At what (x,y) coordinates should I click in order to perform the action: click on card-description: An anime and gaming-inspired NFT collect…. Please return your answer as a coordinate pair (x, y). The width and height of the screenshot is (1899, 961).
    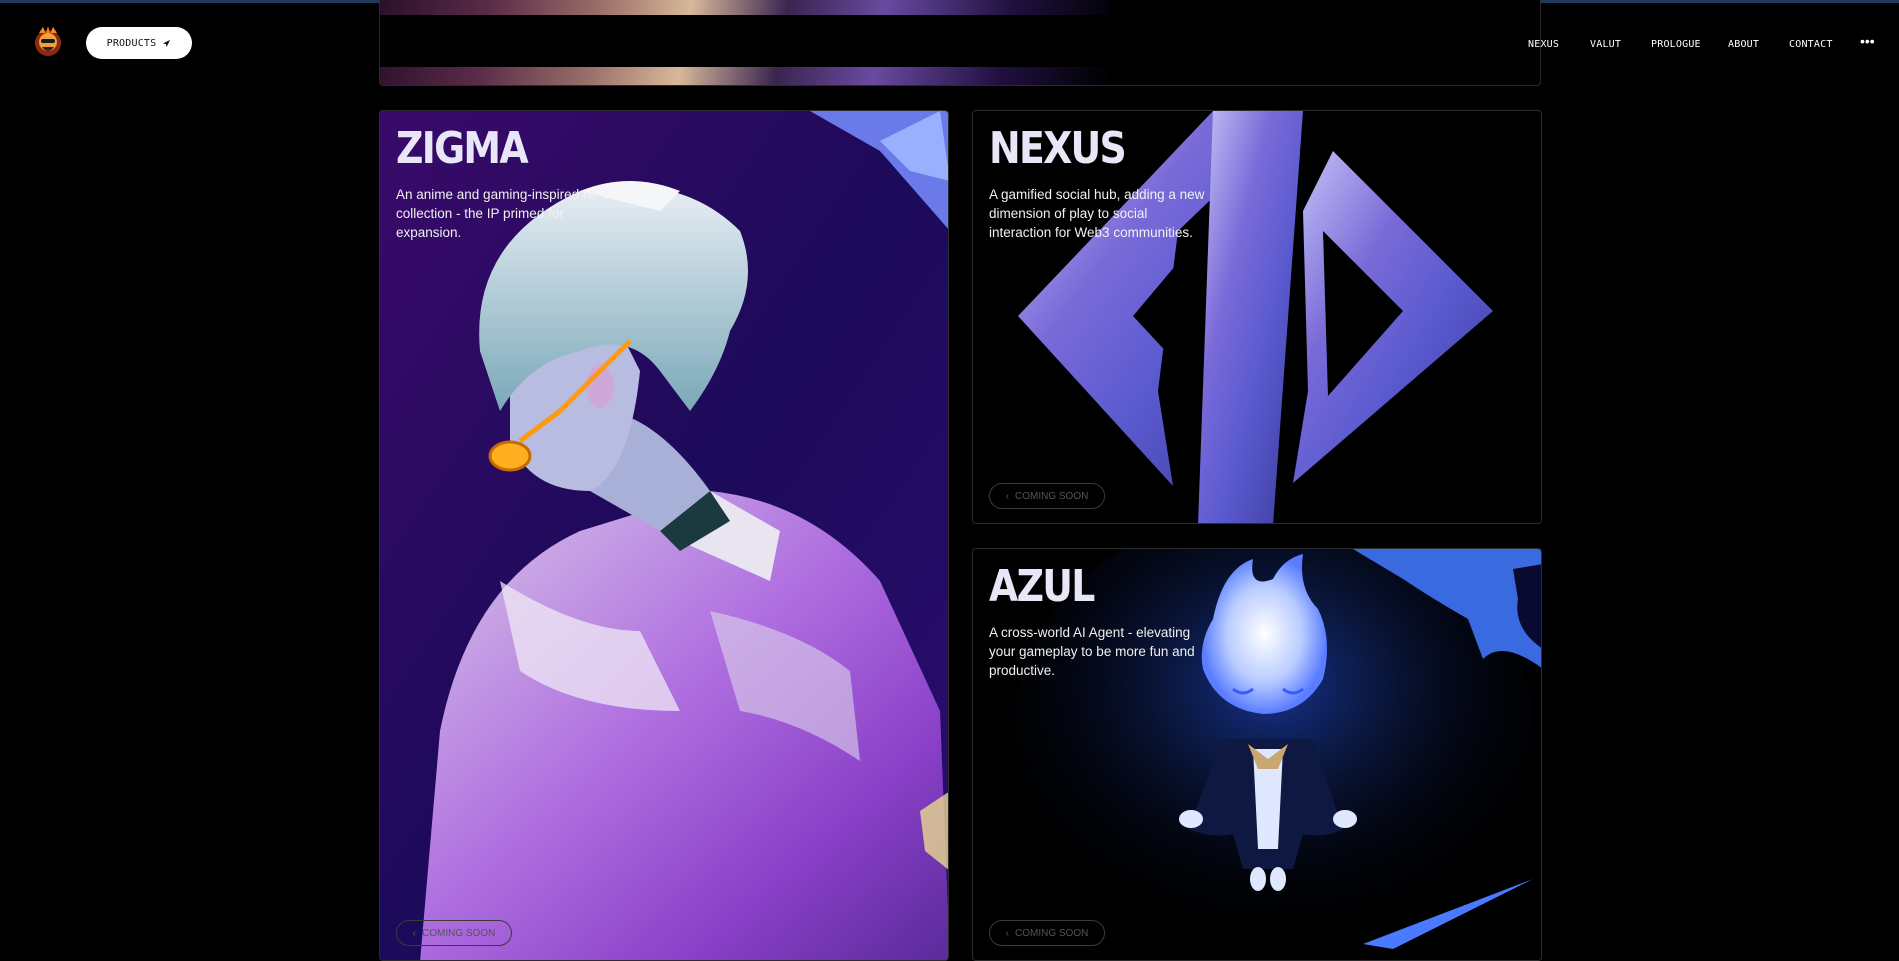
    Looking at the image, I should click on (502, 213).